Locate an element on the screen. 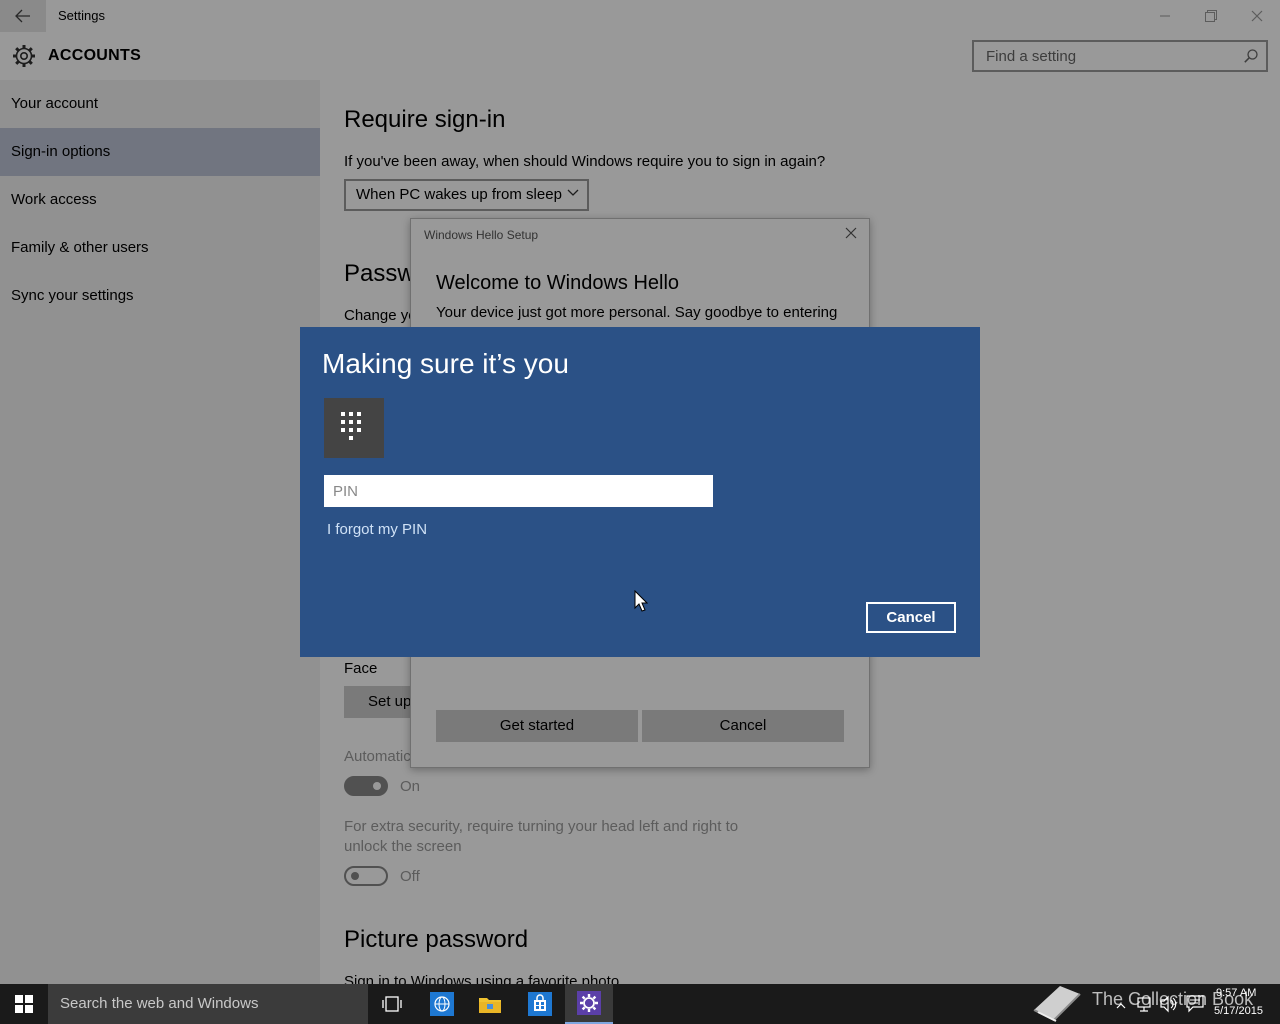  browser-taskbar-button is located at coordinates (442, 1004).